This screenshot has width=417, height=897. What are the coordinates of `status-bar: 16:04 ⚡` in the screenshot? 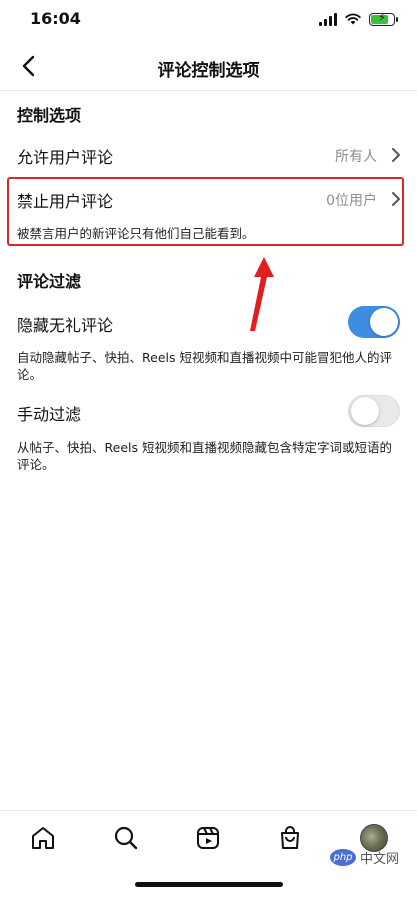 It's located at (208, 21).